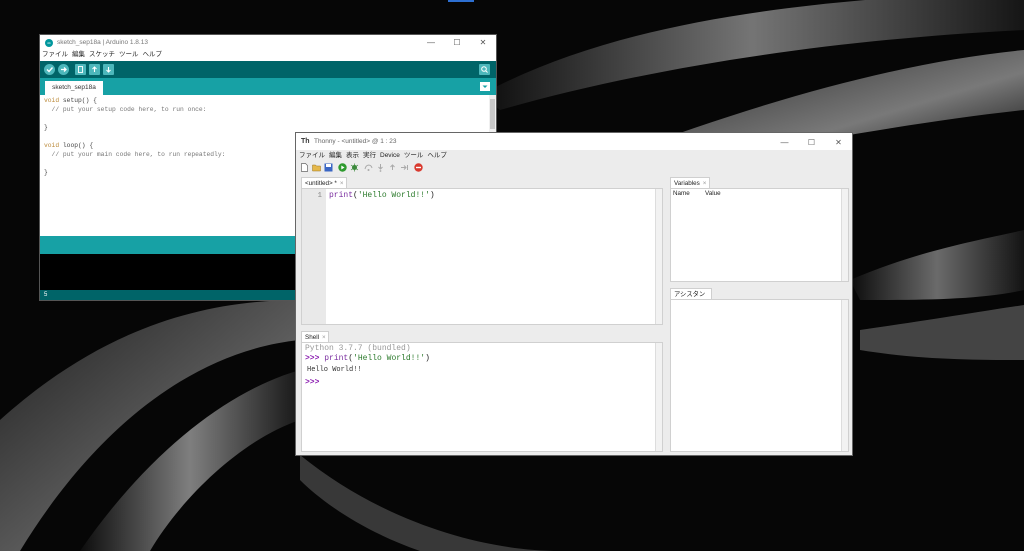  Describe the element at coordinates (367, 358) in the screenshot. I see `shell-command-line: >>> print('Hello World!!')` at that location.